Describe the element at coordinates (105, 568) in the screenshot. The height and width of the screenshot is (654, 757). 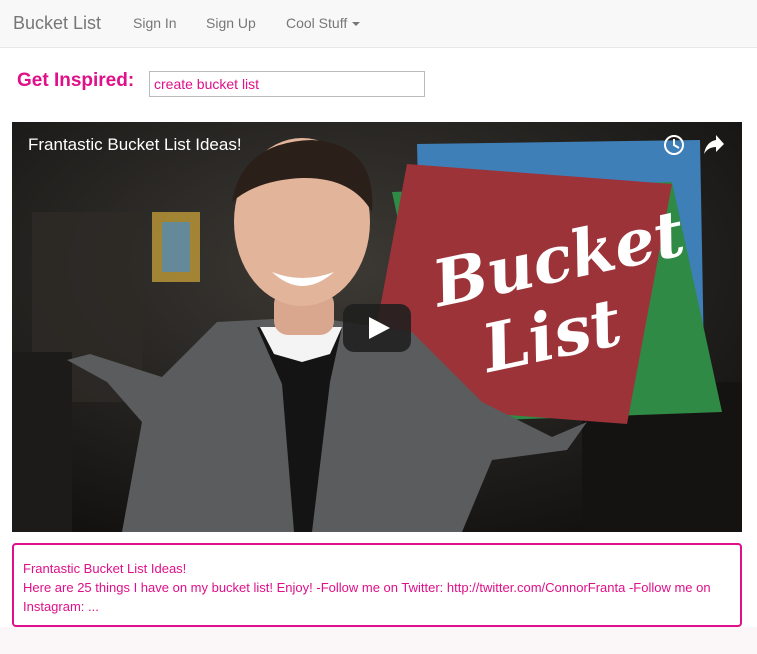
I see `video-info-title: Frantastic Bucket List Ideas!` at that location.